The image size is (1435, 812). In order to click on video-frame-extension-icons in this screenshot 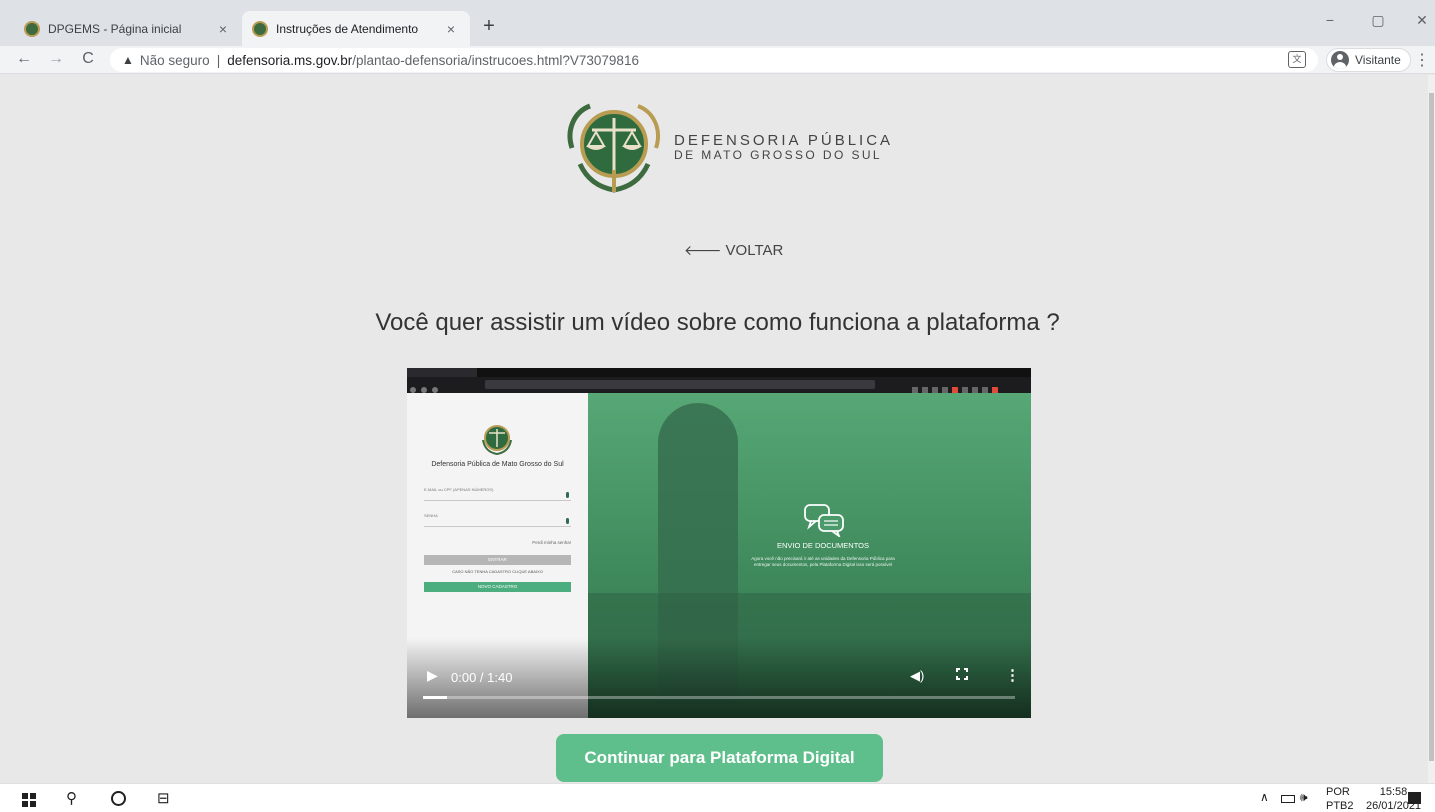, I will do `click(969, 386)`.